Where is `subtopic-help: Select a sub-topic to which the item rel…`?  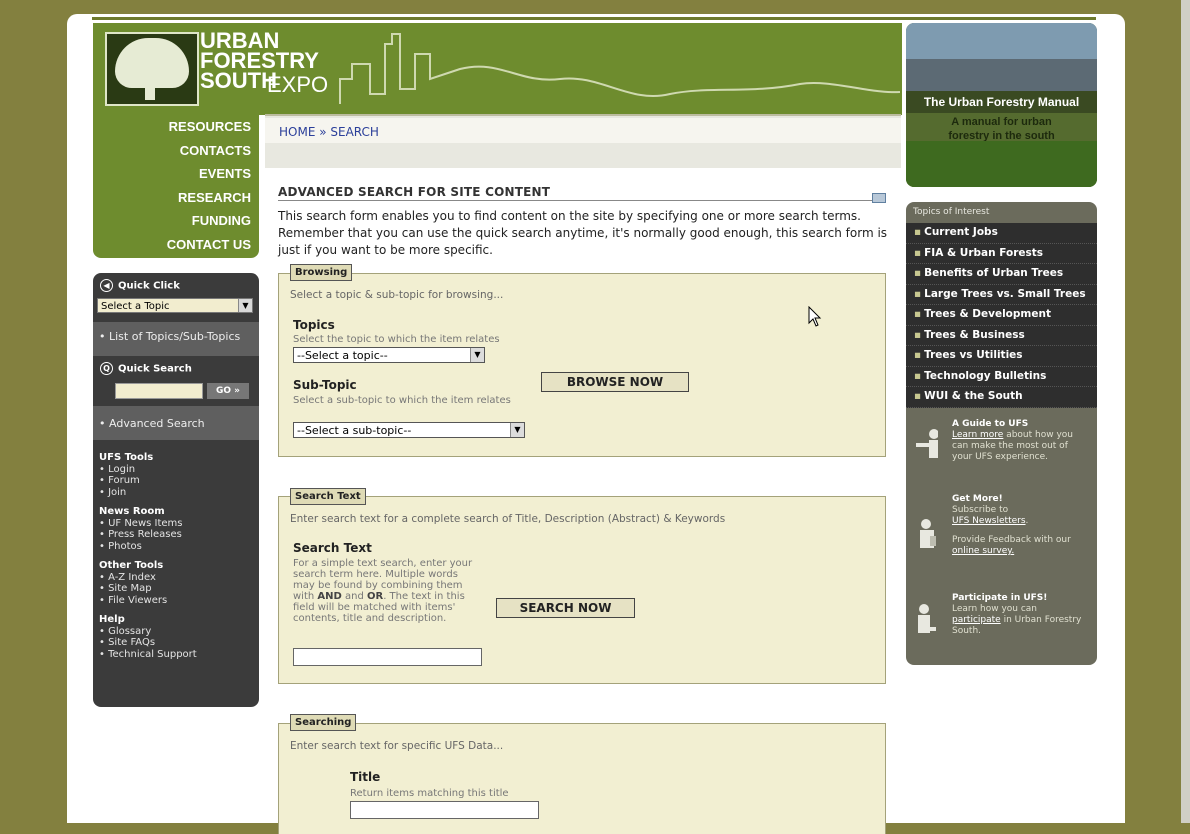 subtopic-help: Select a sub-topic to which the item rel… is located at coordinates (402, 400).